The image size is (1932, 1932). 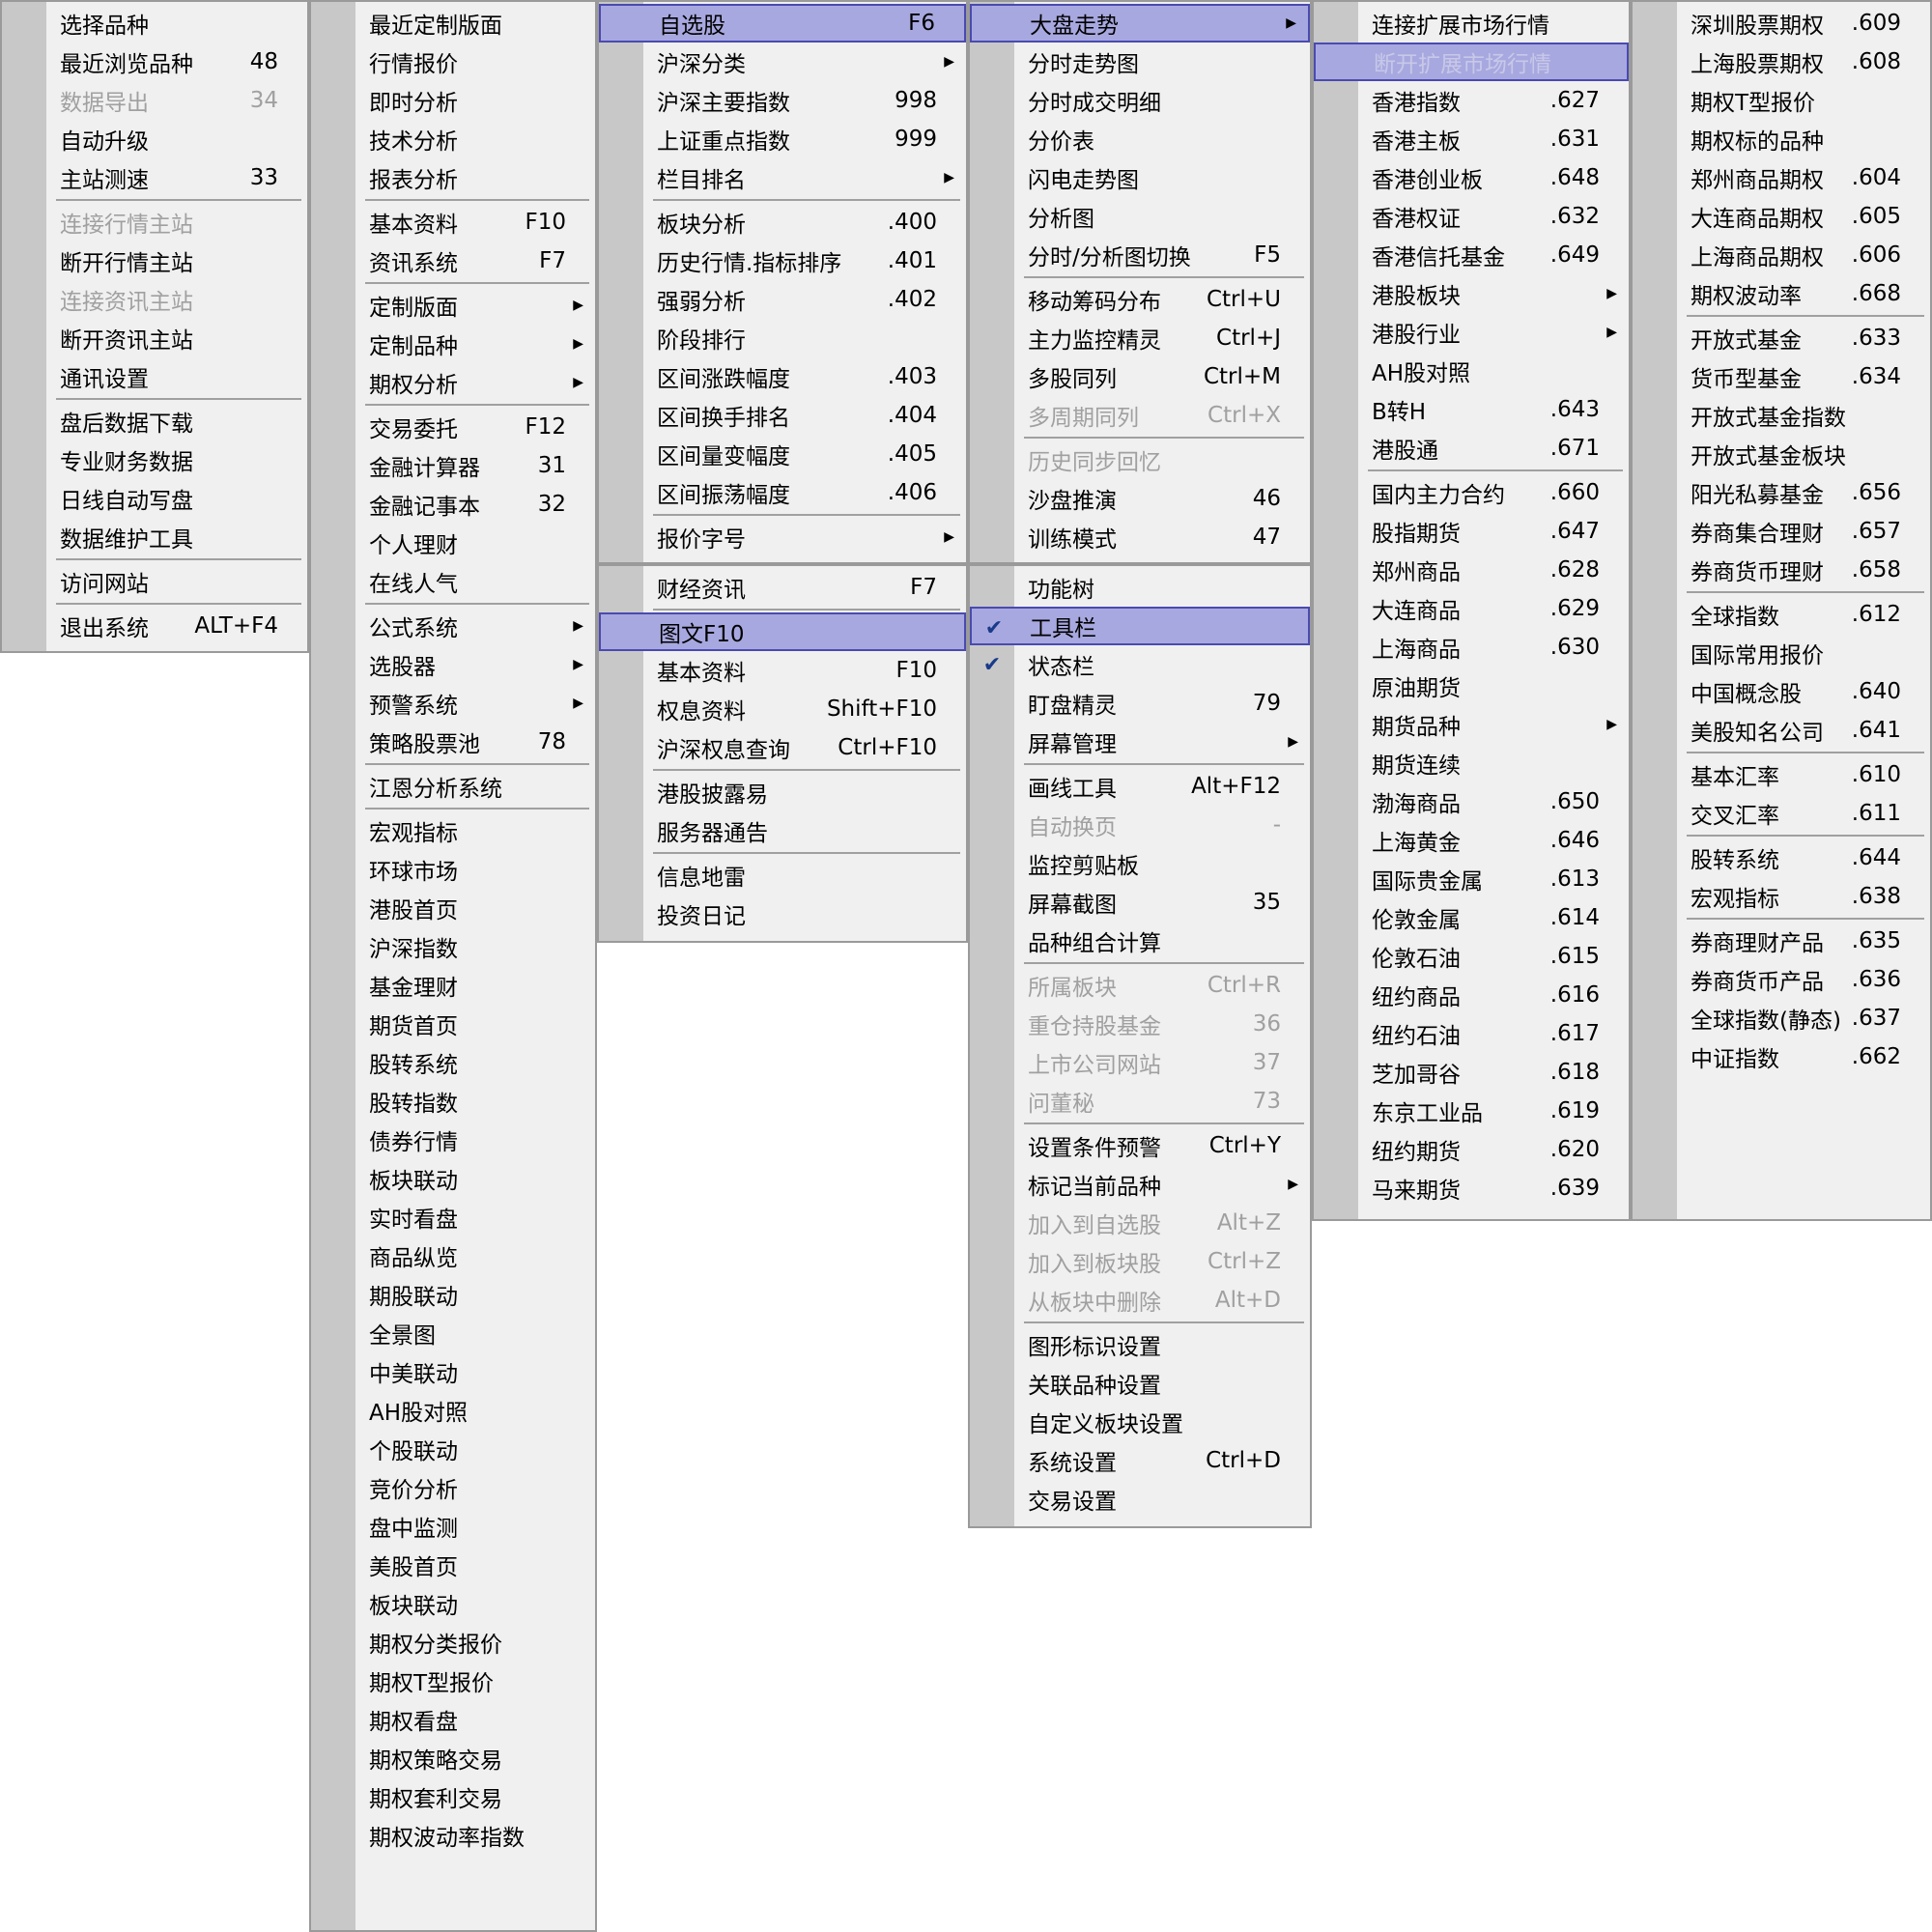 What do you see at coordinates (1471, 647) in the screenshot?
I see `menu-item: 上海商品 .630` at bounding box center [1471, 647].